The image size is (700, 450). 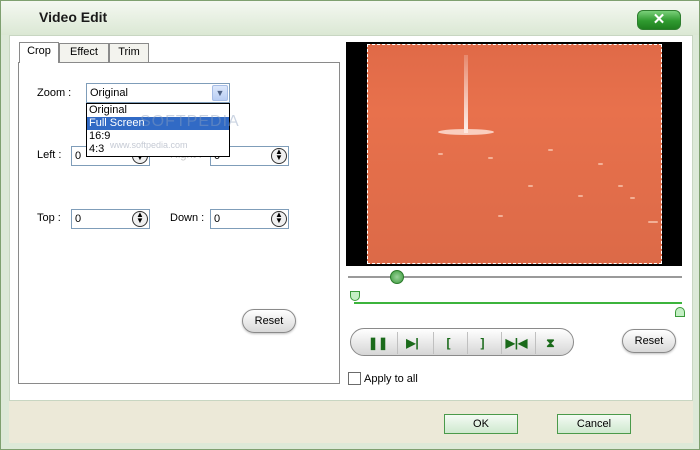 What do you see at coordinates (680, 312) in the screenshot?
I see `trim-end-handle` at bounding box center [680, 312].